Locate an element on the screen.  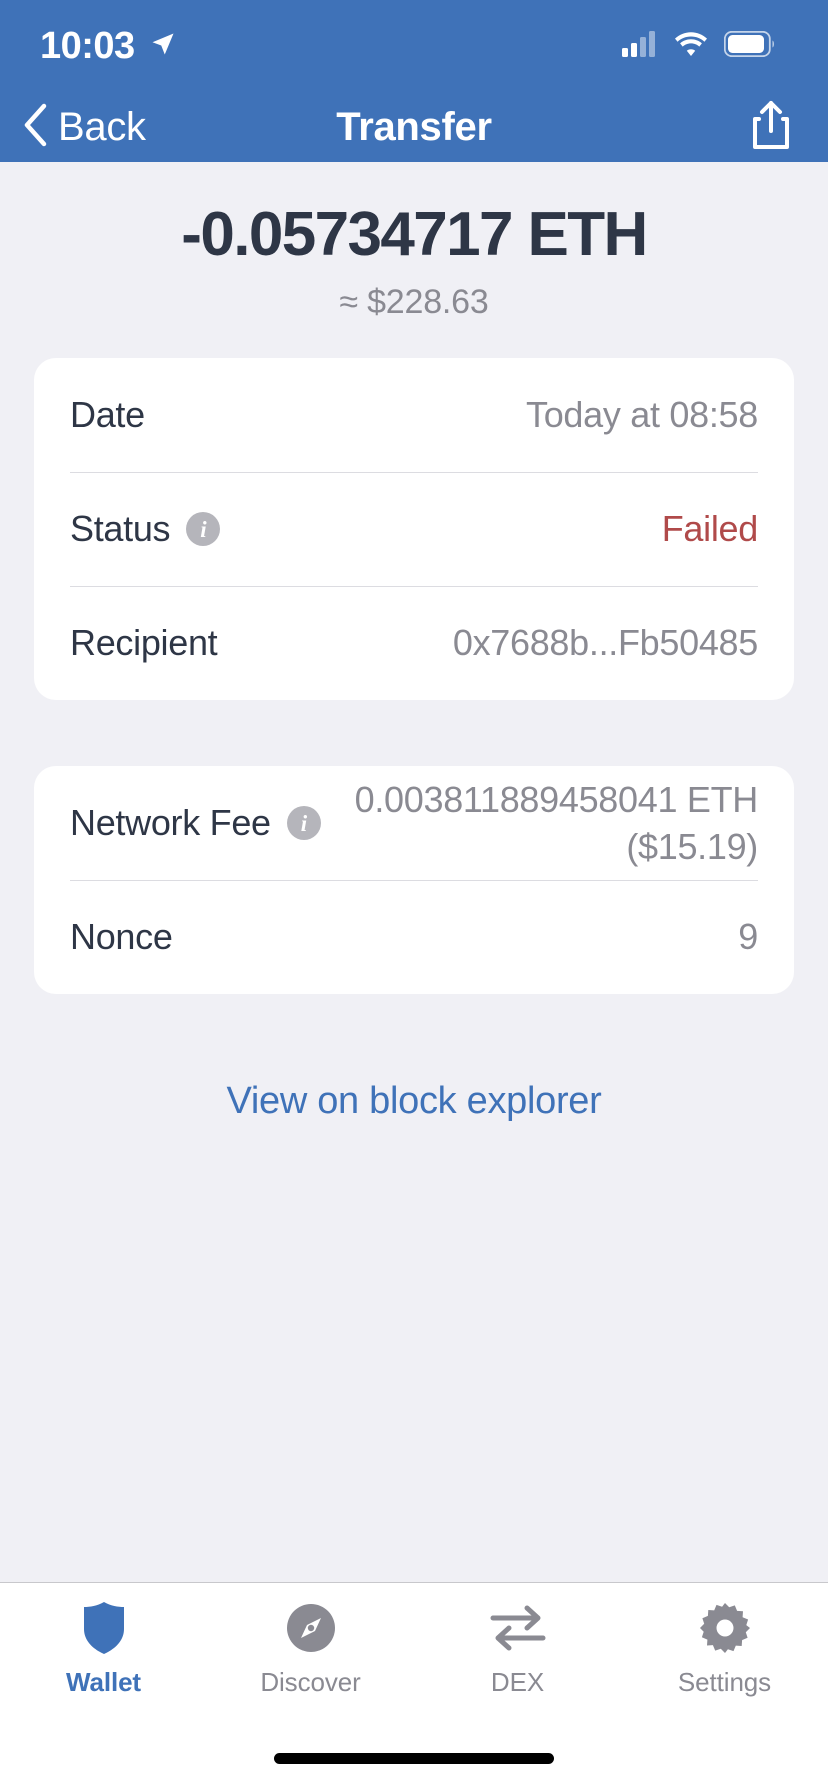
bottom-tab-bar: Wallet Discover DEX Settings is located at coordinates (414, 1653).